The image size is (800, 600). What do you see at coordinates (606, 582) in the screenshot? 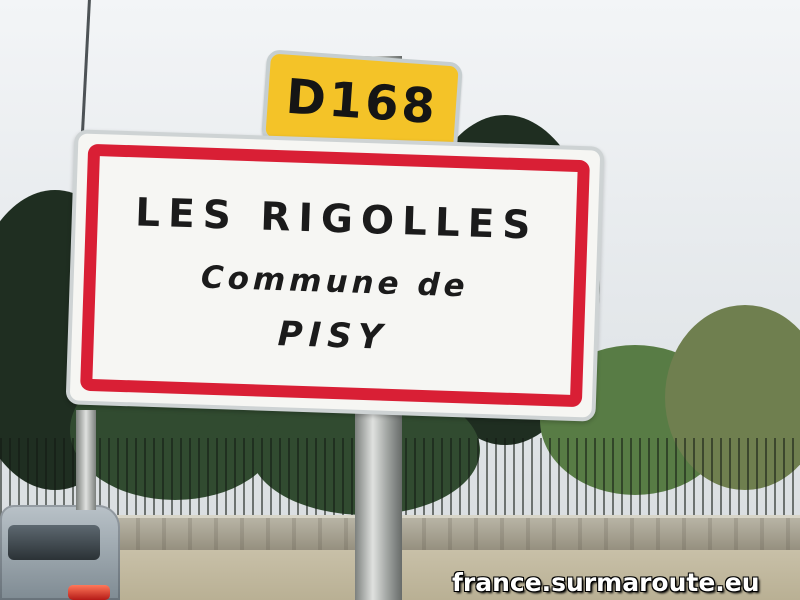
I see `site-watermark: france.surmaroute.eu` at bounding box center [606, 582].